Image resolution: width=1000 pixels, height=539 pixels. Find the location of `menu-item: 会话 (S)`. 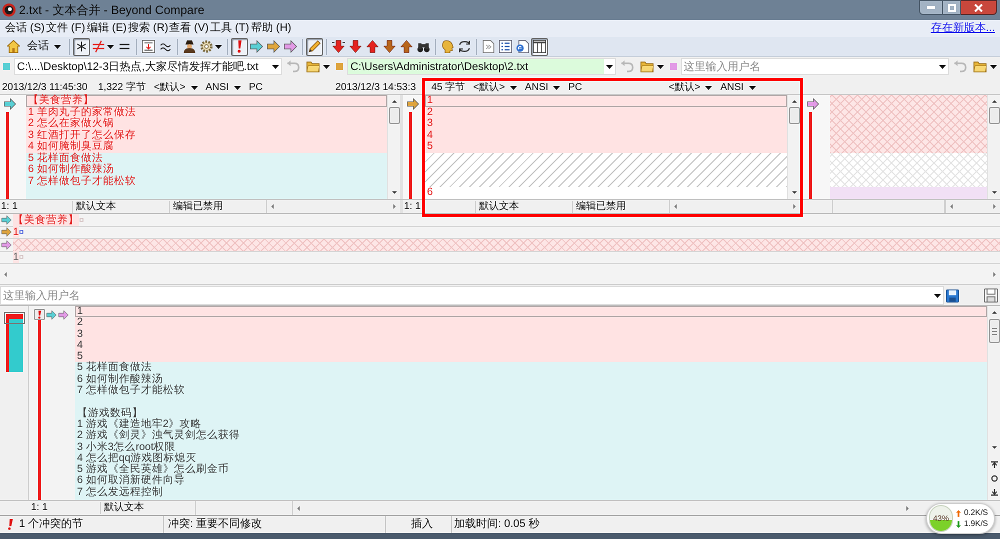

menu-item: 会话 (S) is located at coordinates (25, 28).